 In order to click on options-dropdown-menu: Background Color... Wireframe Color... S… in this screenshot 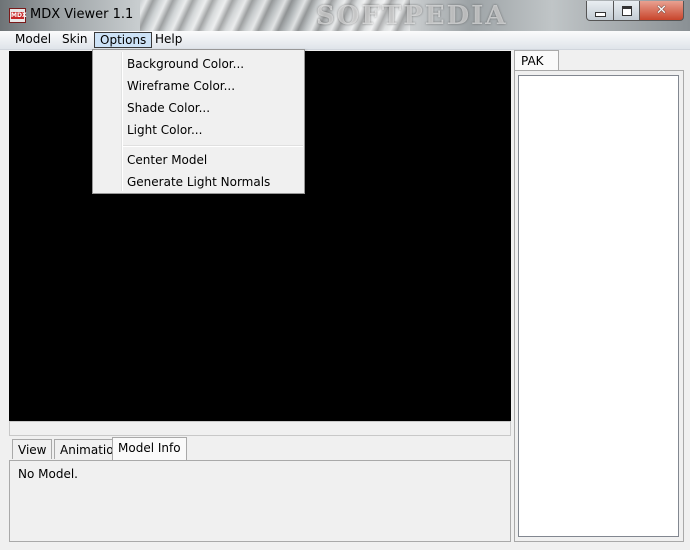, I will do `click(198, 121)`.